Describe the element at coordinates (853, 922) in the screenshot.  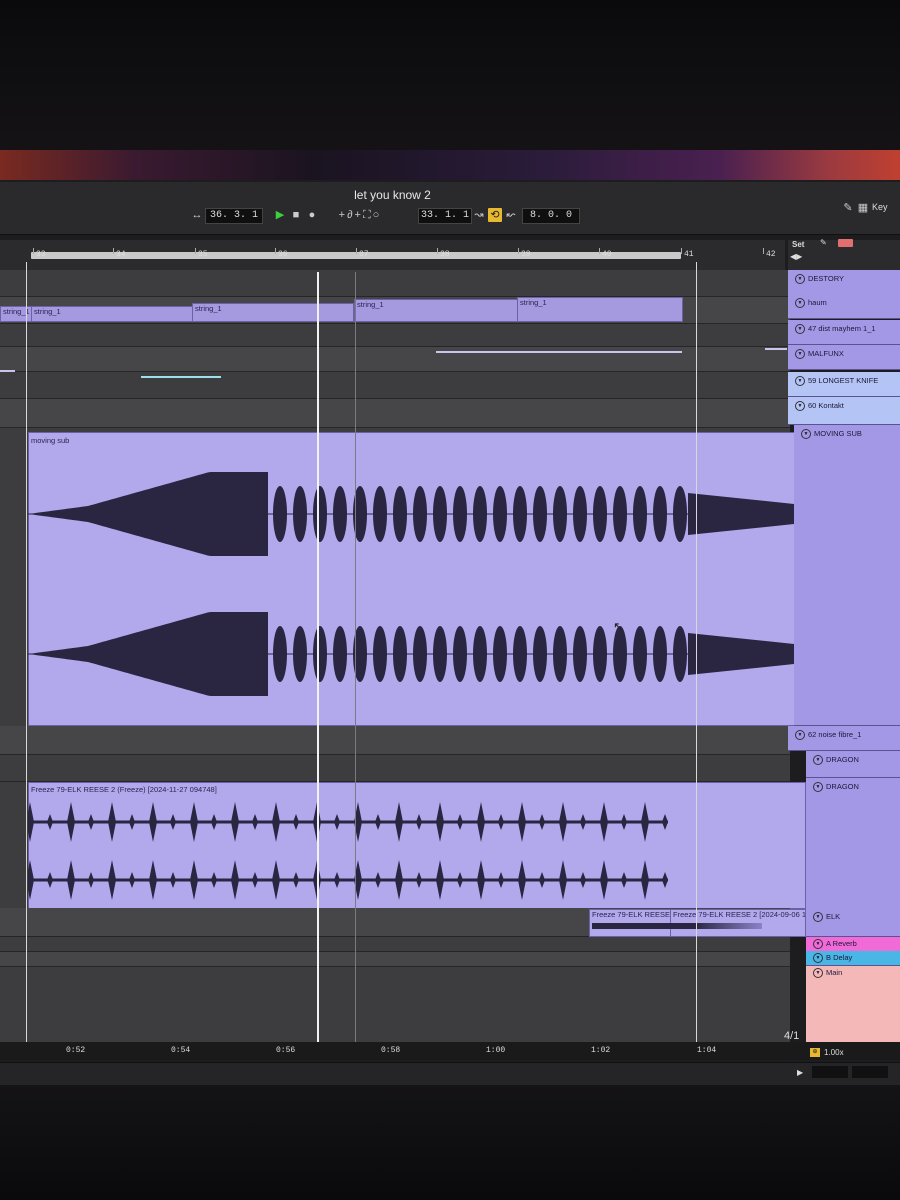
I see `track-header: ▼ ELK` at that location.